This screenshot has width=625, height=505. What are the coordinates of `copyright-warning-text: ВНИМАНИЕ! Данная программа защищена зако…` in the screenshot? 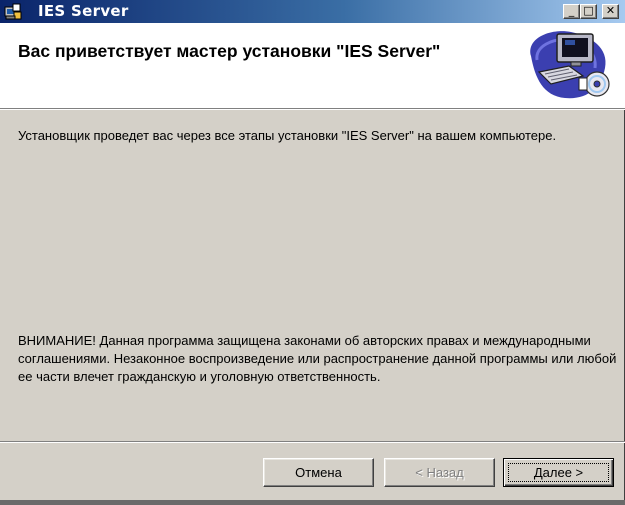 It's located at (317, 358).